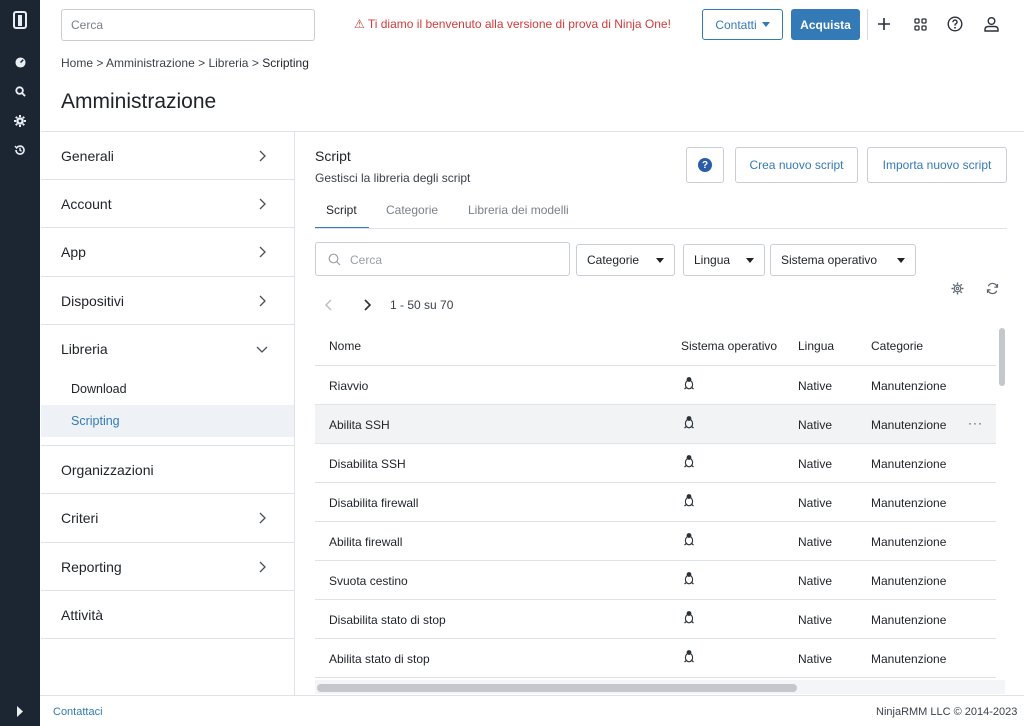 The height and width of the screenshot is (726, 1024). Describe the element at coordinates (91, 566) in the screenshot. I see `sidenav-label: Reporting` at that location.